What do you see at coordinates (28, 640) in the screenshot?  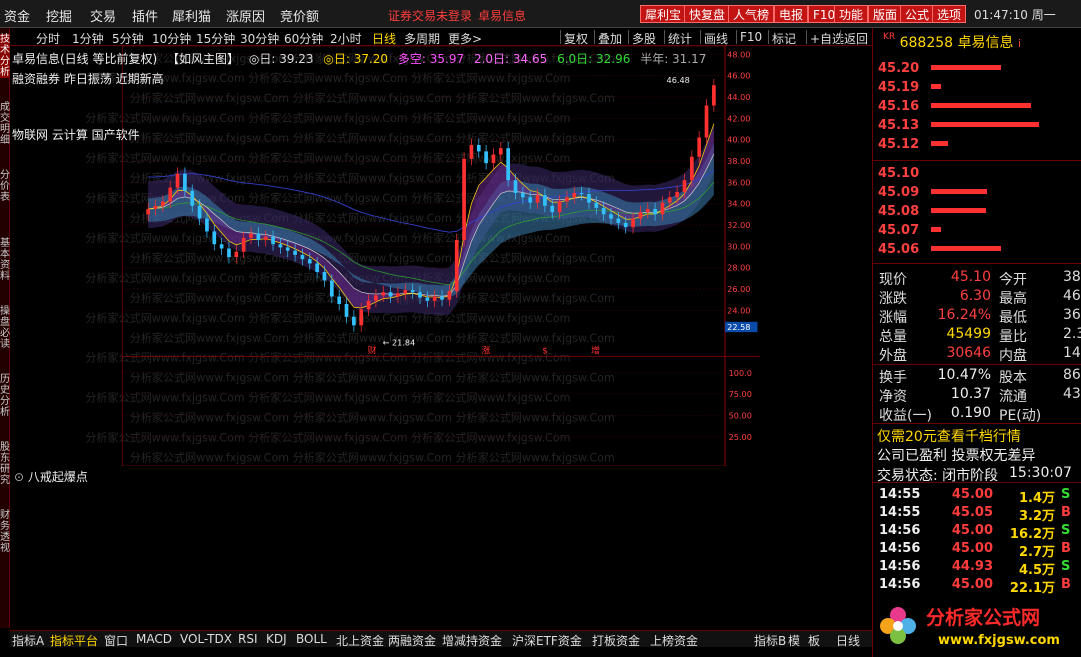 I see `indicator-tab-0: 指标A` at bounding box center [28, 640].